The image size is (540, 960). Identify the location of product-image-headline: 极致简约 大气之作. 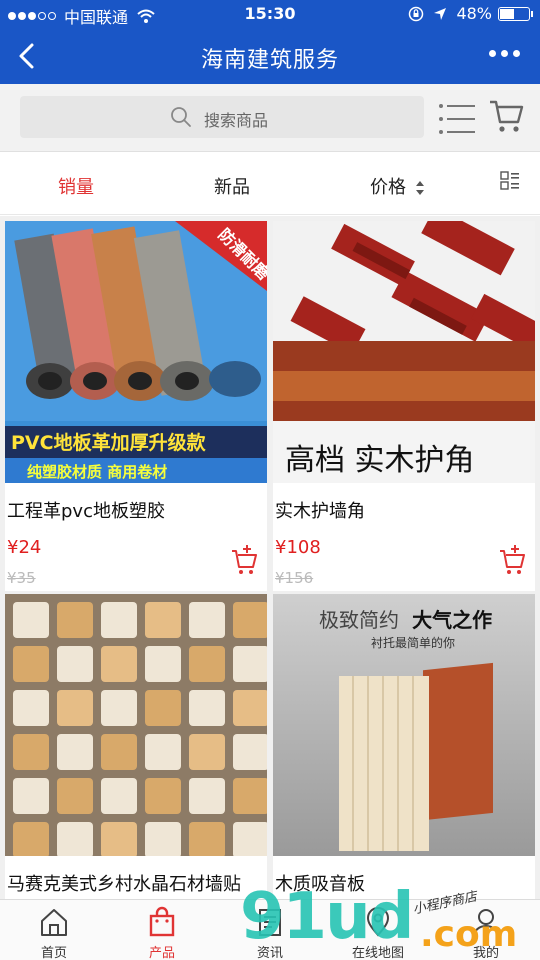
(405, 618).